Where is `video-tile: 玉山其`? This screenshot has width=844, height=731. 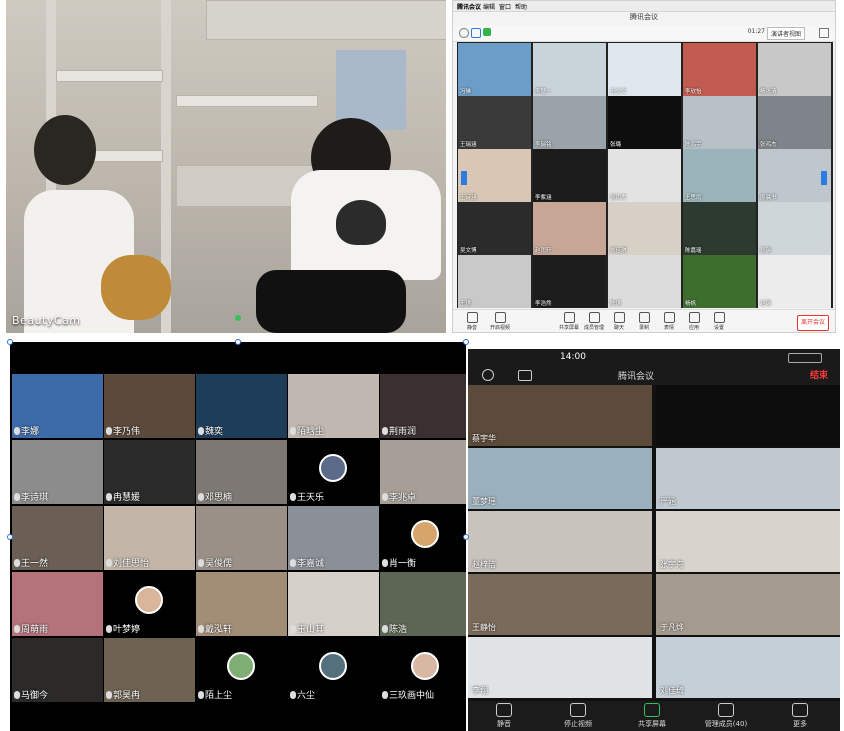 video-tile: 玉山其 is located at coordinates (333, 604).